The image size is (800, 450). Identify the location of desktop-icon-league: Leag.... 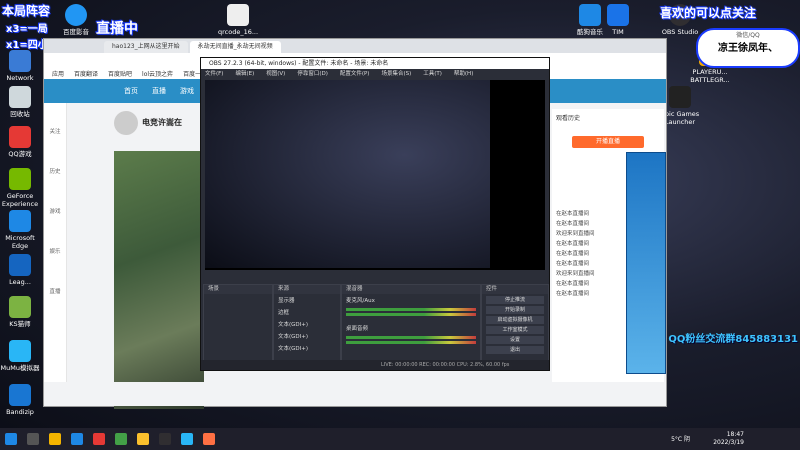
(20, 270).